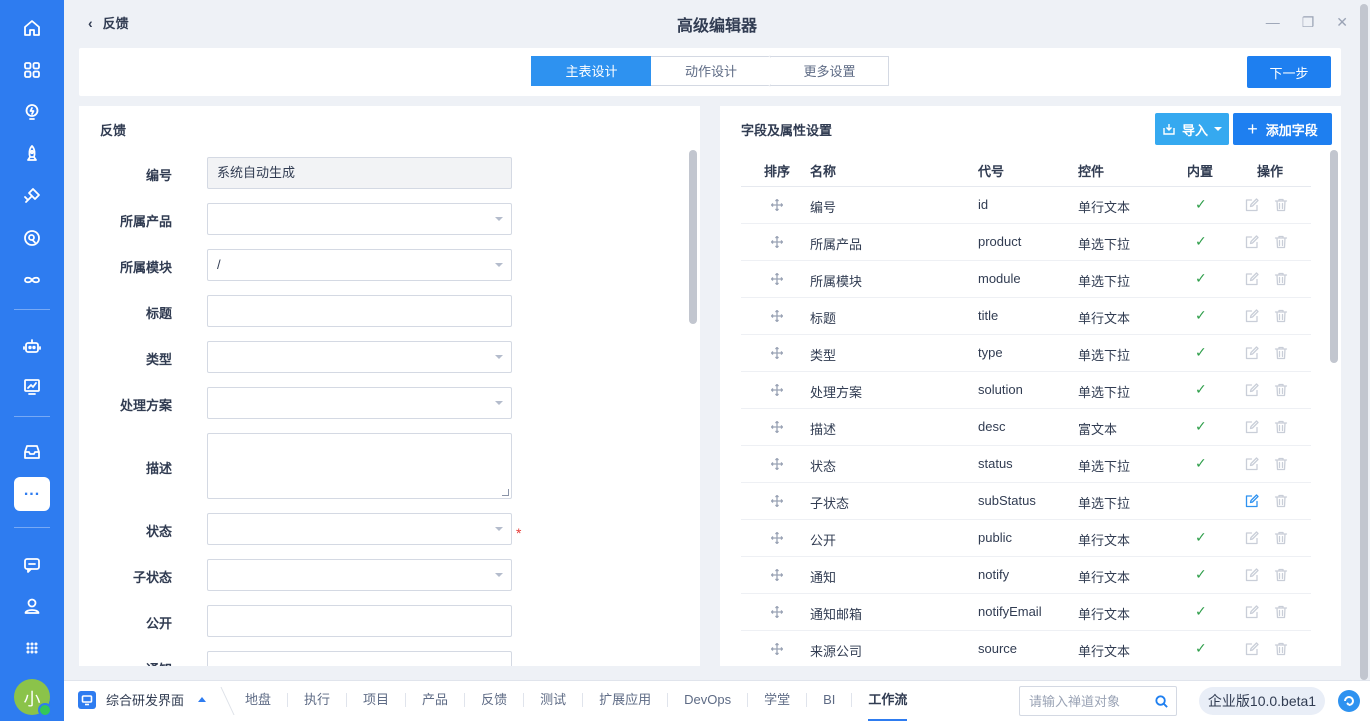 The height and width of the screenshot is (721, 1370). What do you see at coordinates (1026, 242) in the screenshot?
I see `table-row: 所属产品 product 单选下拉 ✓` at bounding box center [1026, 242].